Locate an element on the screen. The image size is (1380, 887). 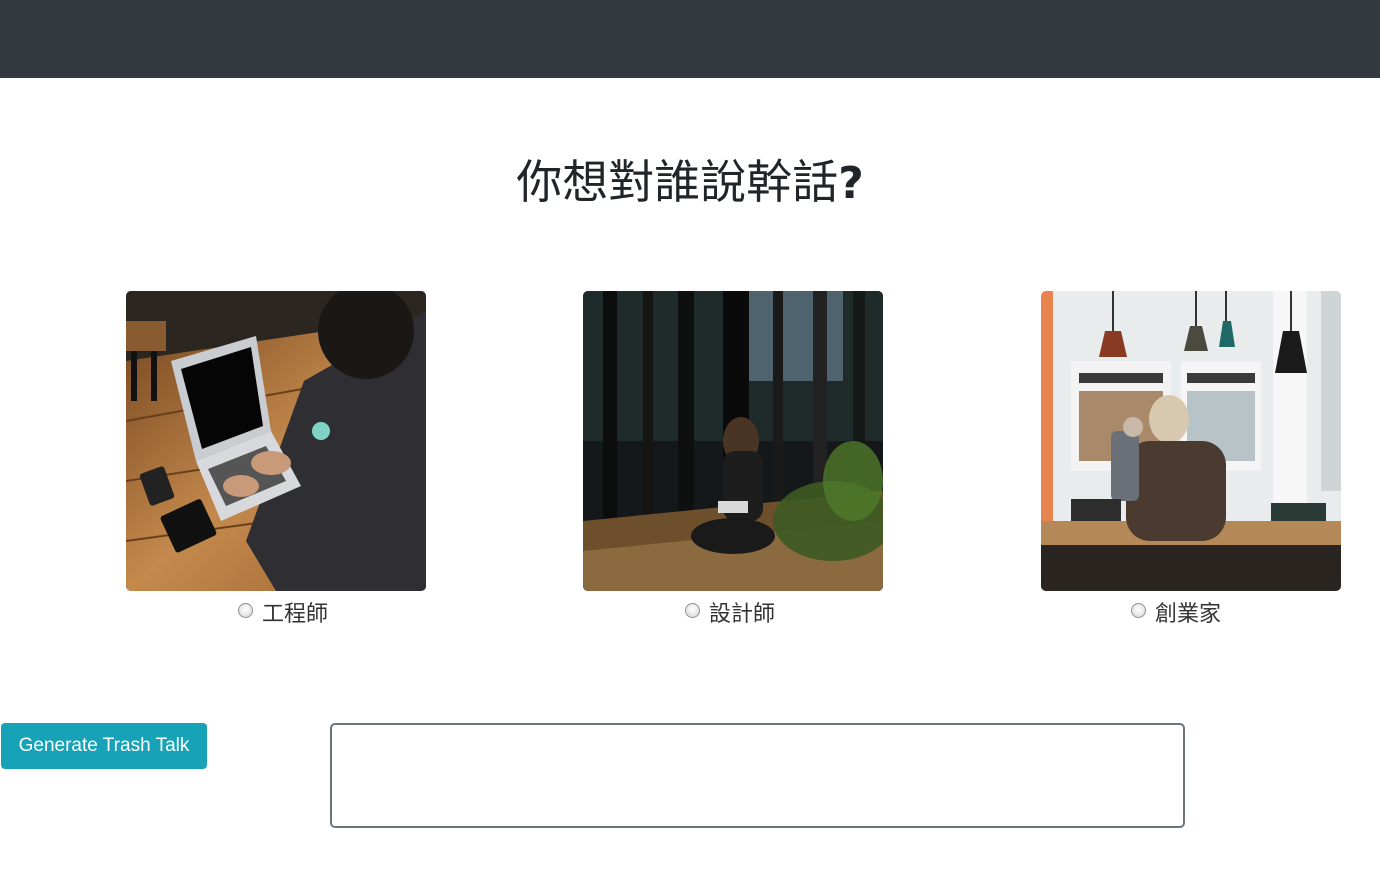
radio-designer is located at coordinates (692, 610).